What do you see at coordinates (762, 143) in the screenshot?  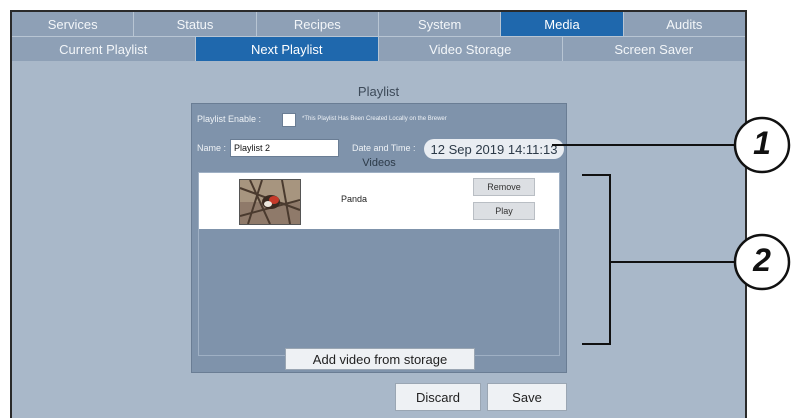 I see `callout-1: 1` at bounding box center [762, 143].